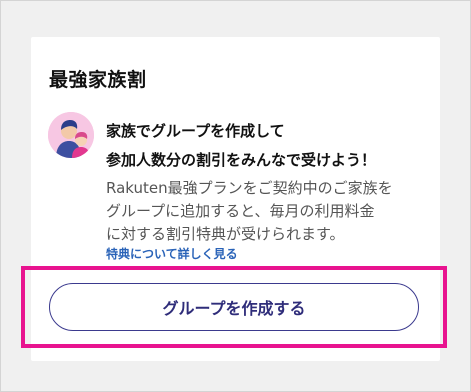 This screenshot has height=392, width=471. Describe the element at coordinates (241, 146) in the screenshot. I see `headline: 家族でグループを作成して 参加人数分の割引をみんなで受けよう！` at that location.